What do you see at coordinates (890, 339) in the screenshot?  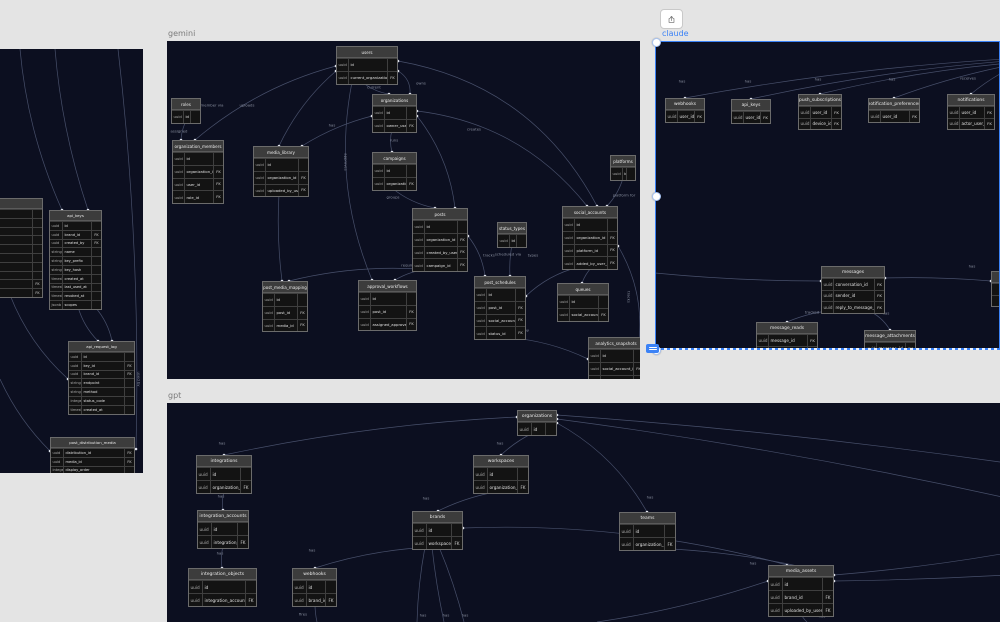 I see `table-message_attachments: message_attachments uuid message_id FK` at bounding box center [890, 339].